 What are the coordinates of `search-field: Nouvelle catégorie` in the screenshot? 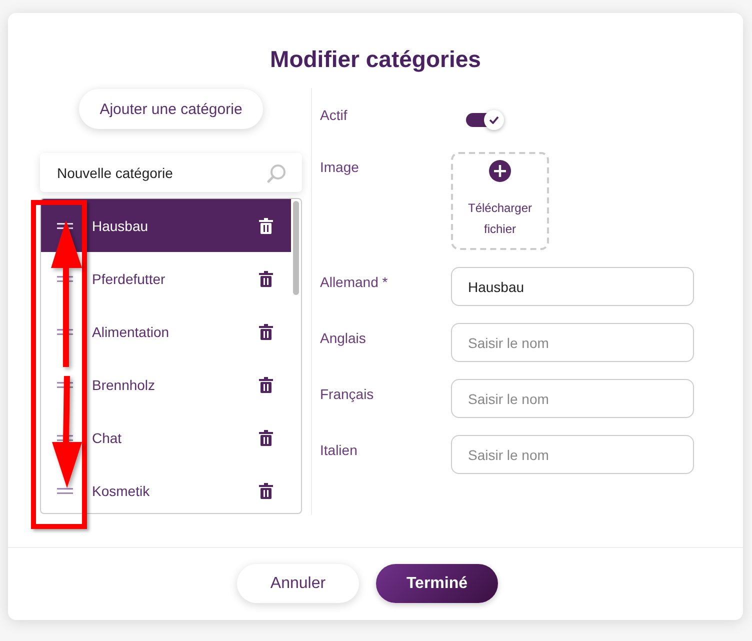 It's located at (171, 172).